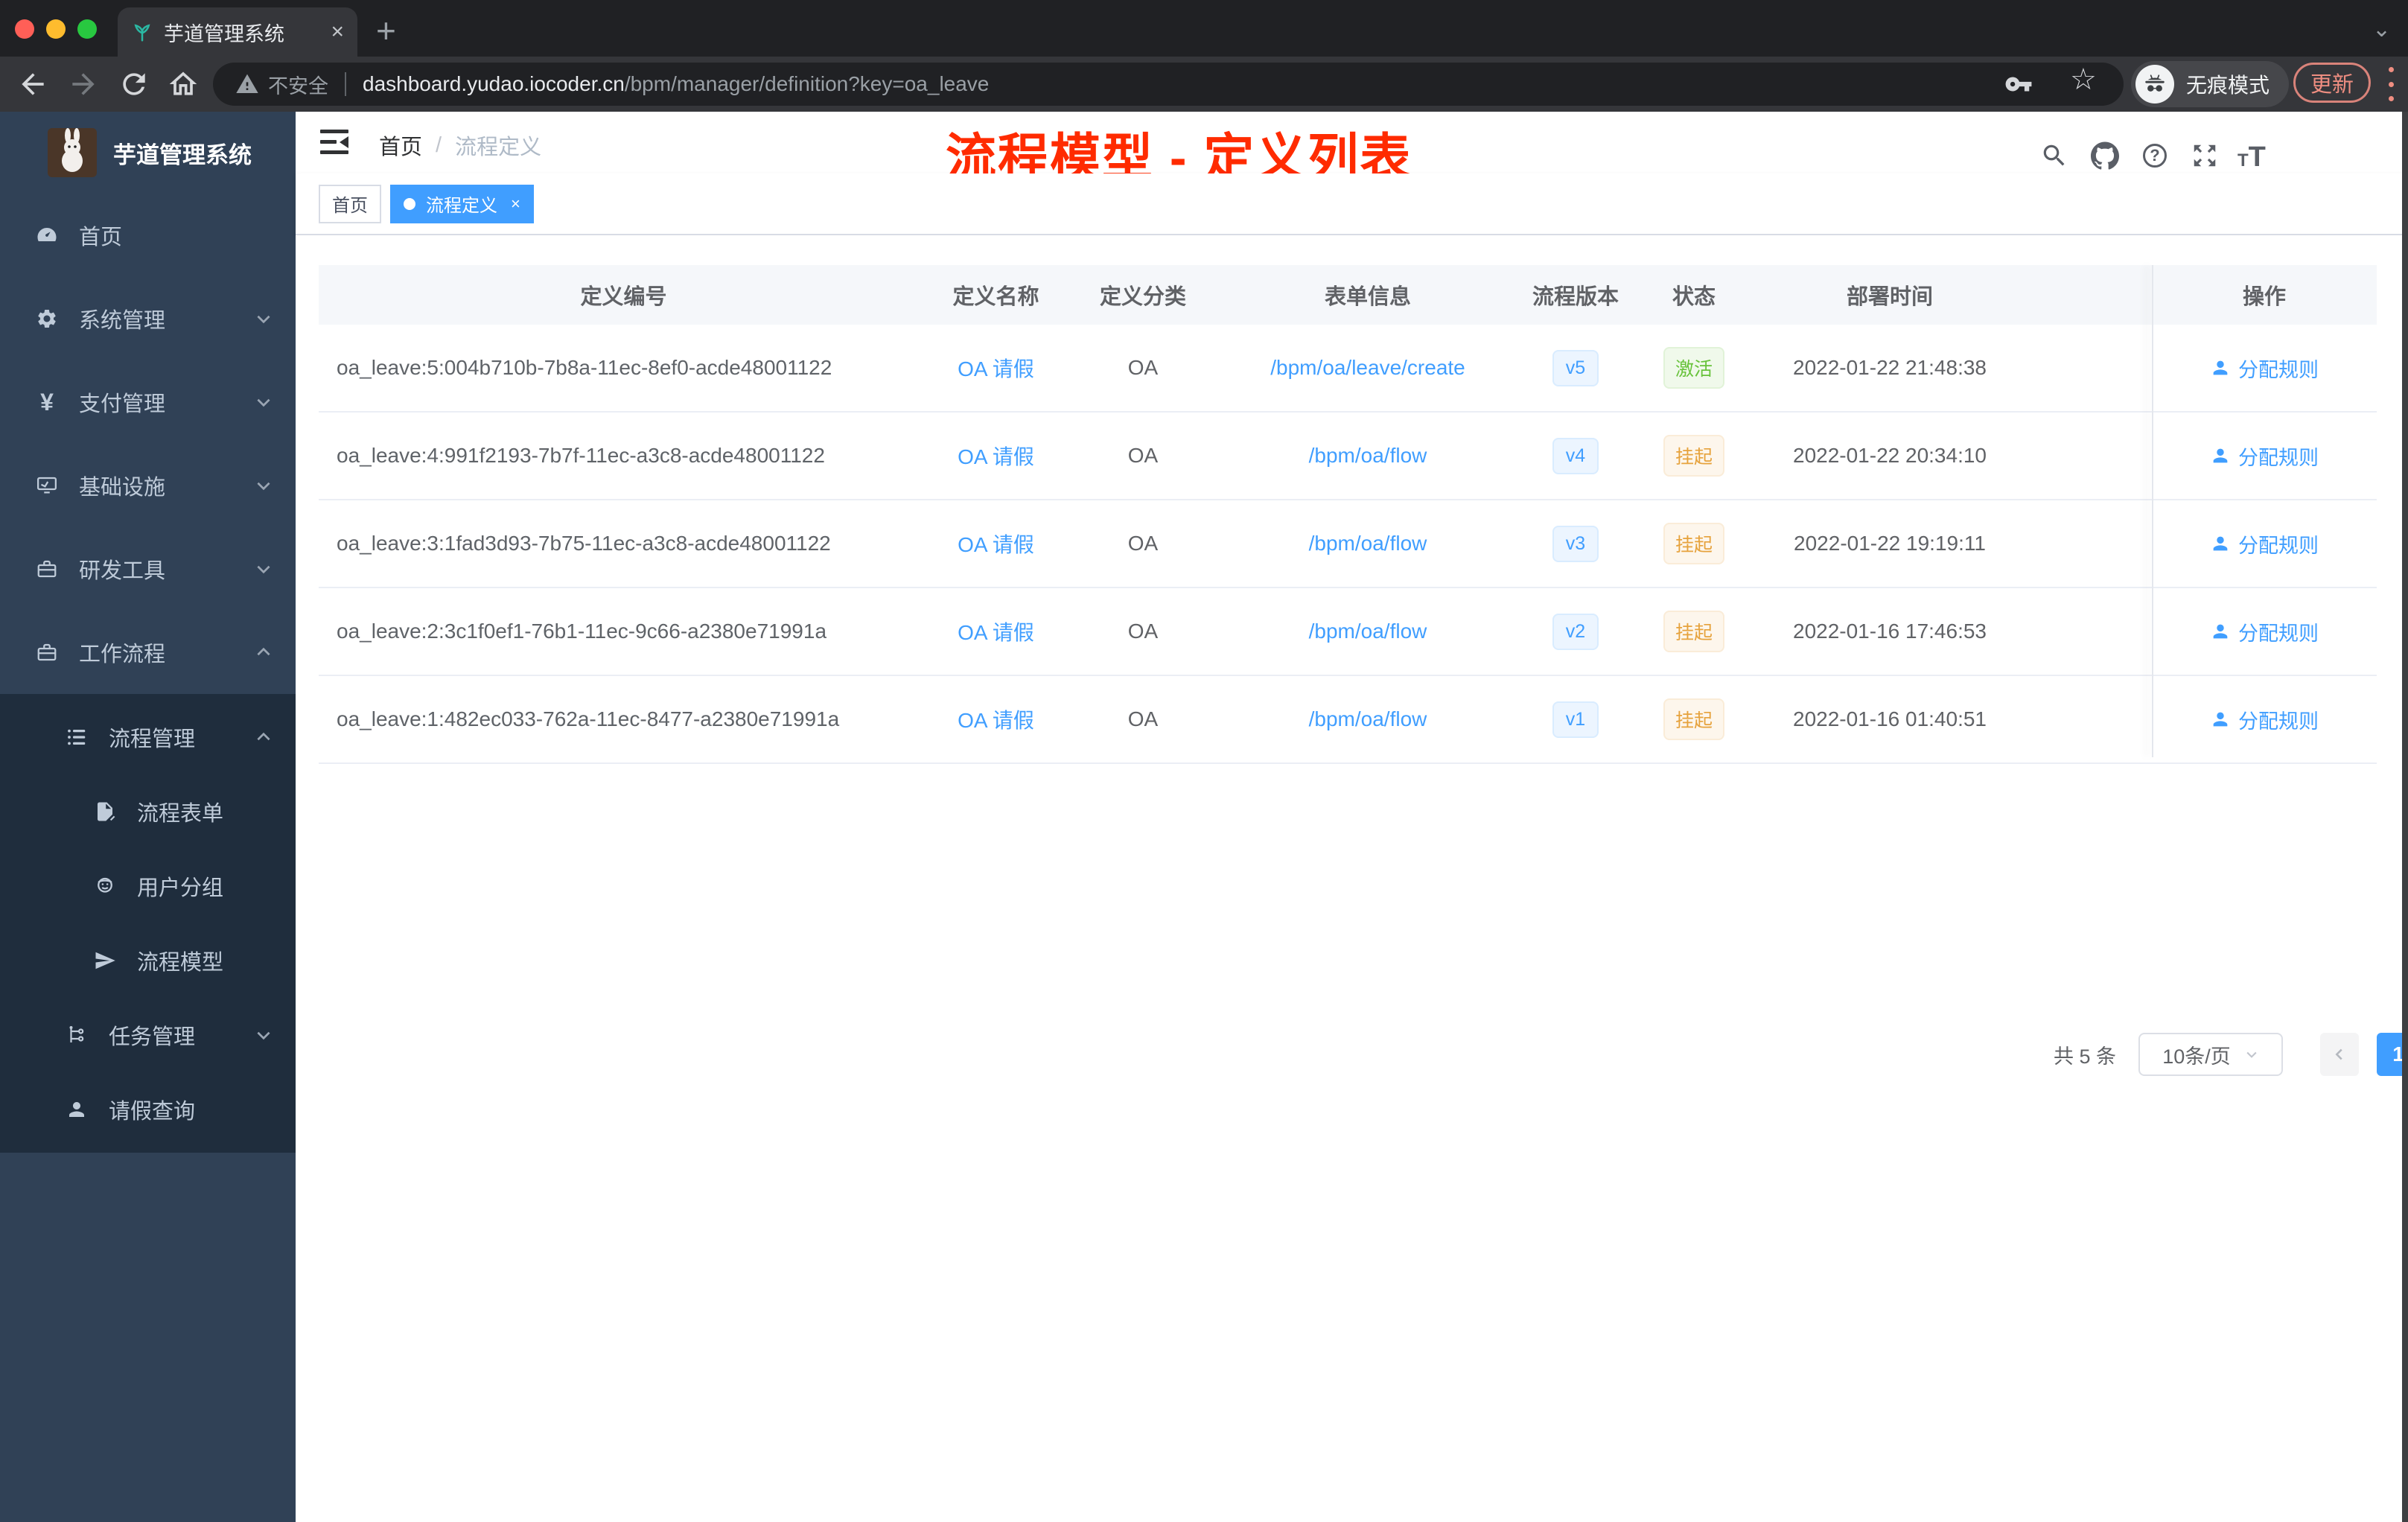  I want to click on help-icon: ?, so click(2157, 158).